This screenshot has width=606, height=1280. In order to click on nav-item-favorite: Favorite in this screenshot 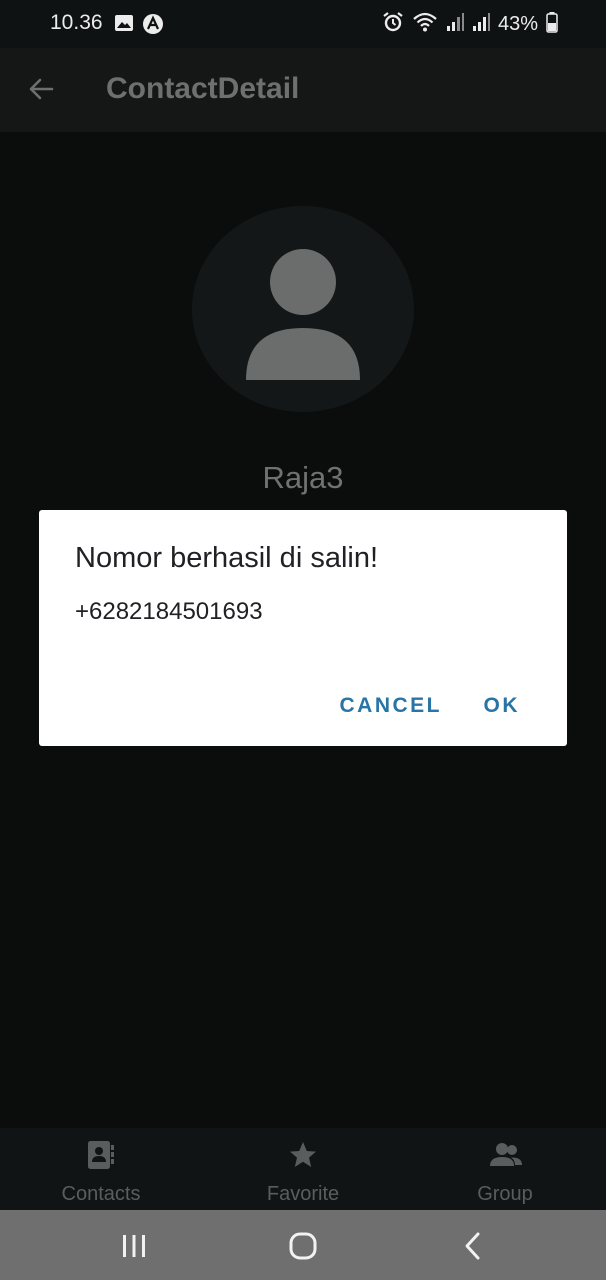, I will do `click(303, 1169)`.